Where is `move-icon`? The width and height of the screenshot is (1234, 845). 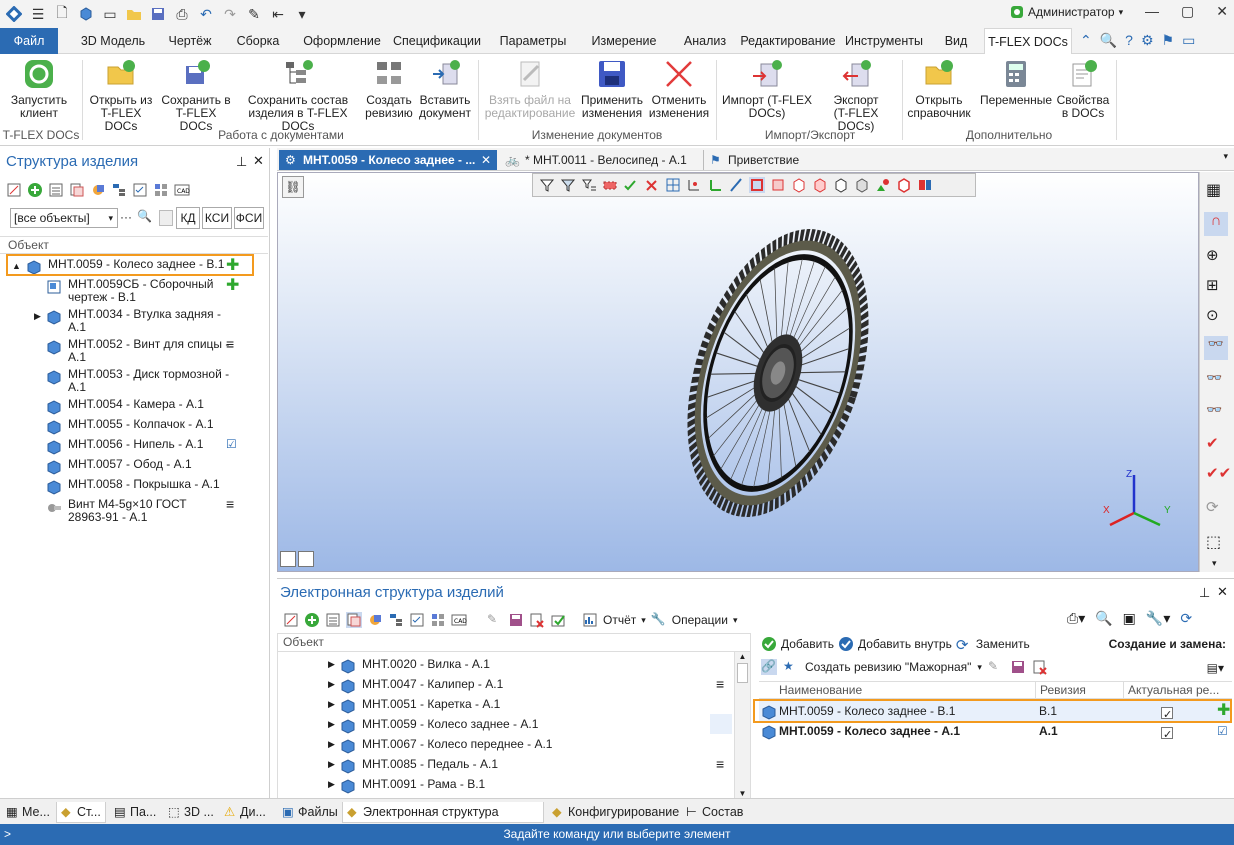
move-icon is located at coordinates (375, 620).